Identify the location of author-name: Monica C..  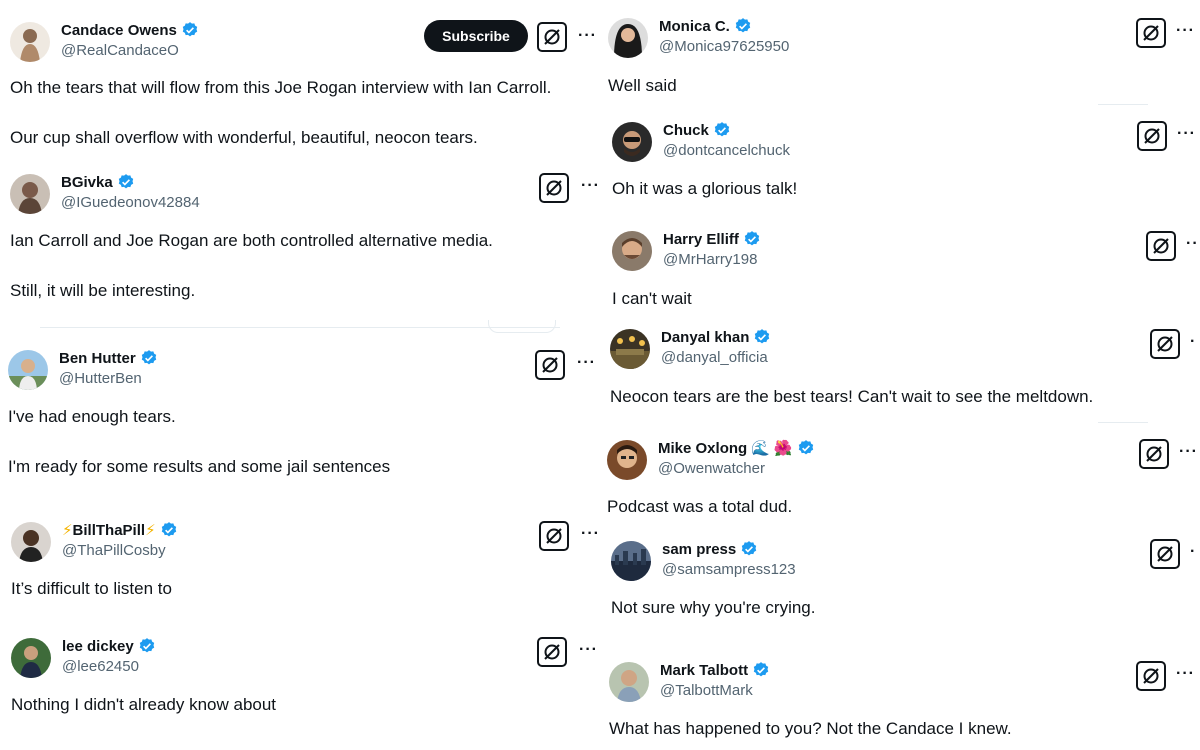
(694, 26).